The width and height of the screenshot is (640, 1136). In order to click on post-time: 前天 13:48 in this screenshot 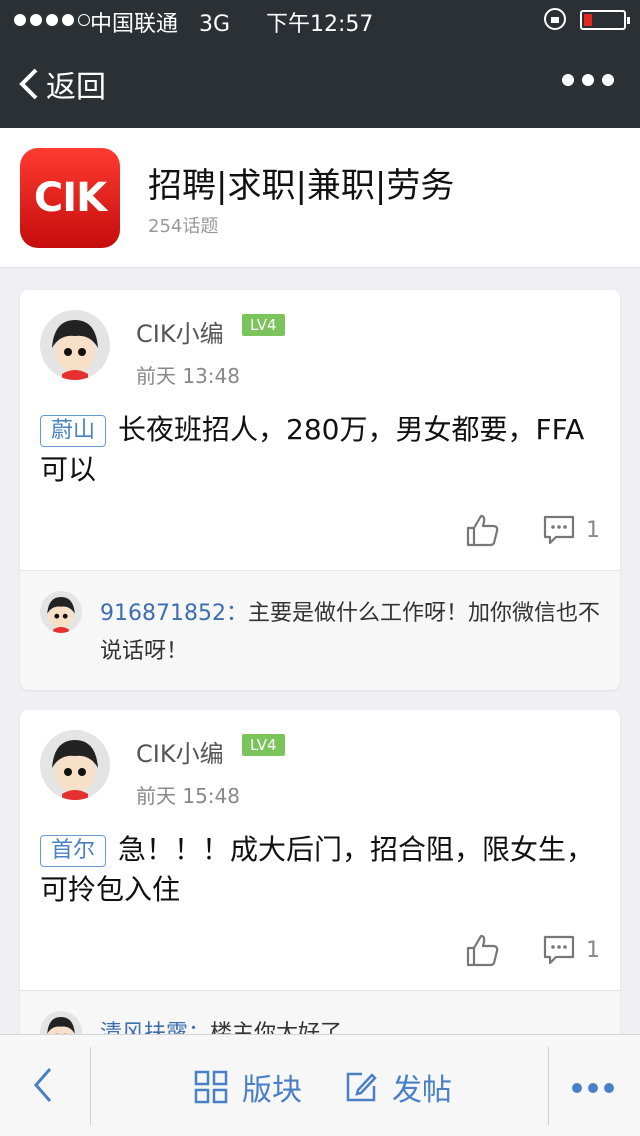, I will do `click(188, 376)`.